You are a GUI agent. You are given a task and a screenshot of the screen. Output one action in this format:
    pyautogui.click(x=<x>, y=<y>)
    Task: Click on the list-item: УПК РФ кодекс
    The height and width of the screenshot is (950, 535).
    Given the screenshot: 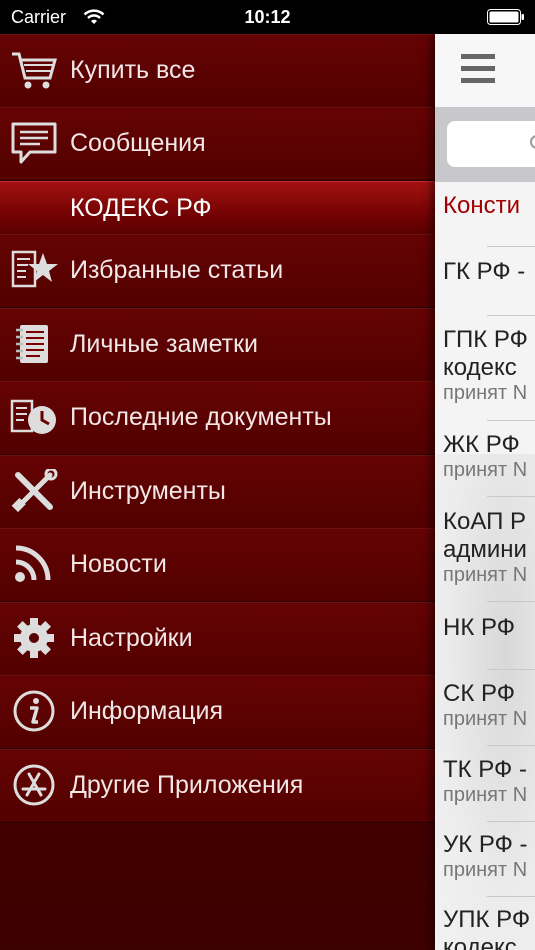 What is the action you would take?
    pyautogui.click(x=489, y=928)
    